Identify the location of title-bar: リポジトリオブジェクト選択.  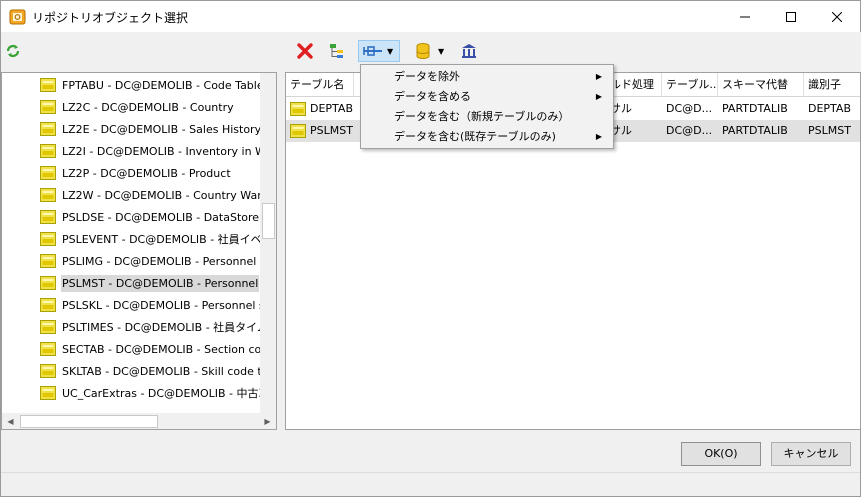
(430, 16).